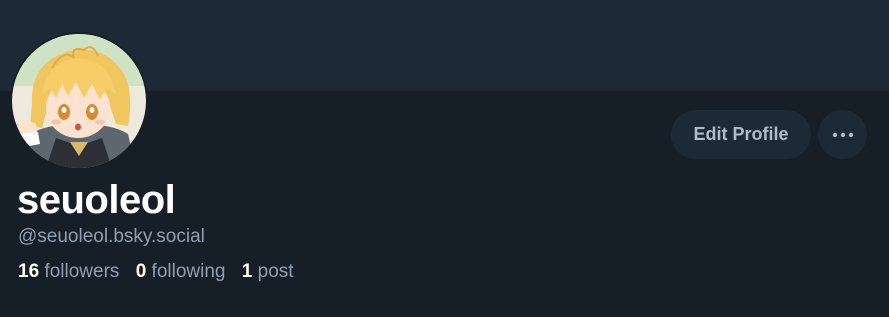 This screenshot has width=889, height=317. I want to click on following-label: following, so click(188, 271).